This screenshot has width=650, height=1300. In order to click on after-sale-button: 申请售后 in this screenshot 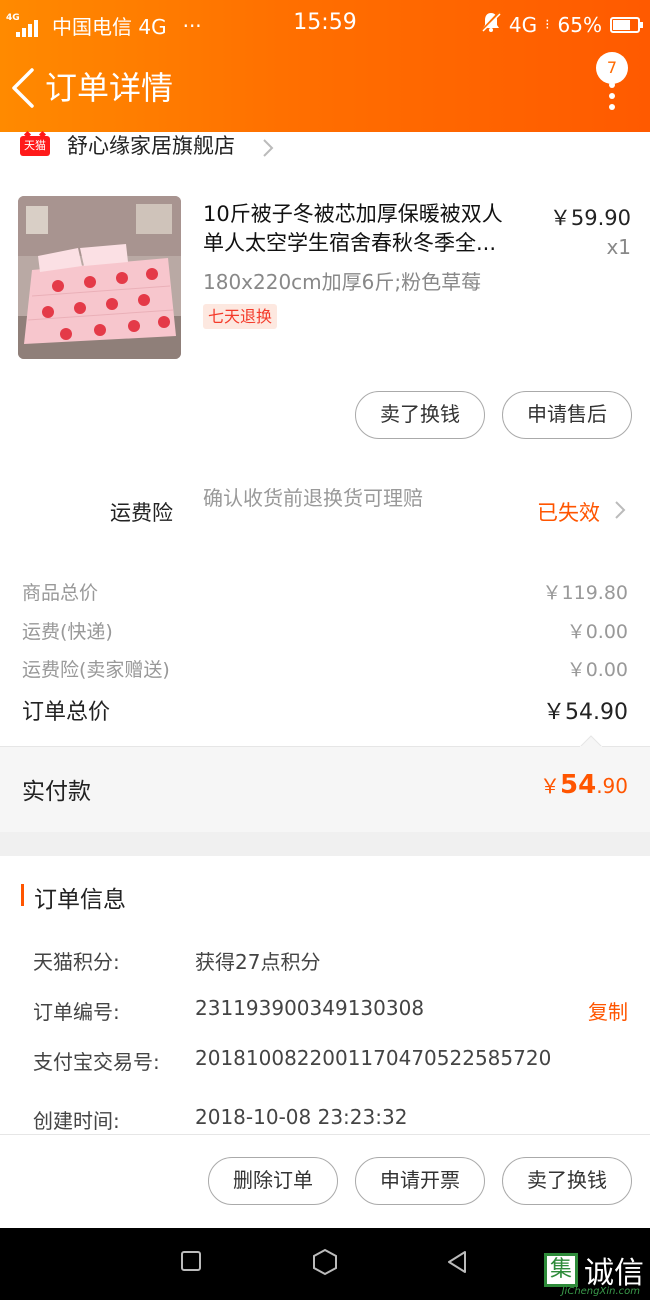, I will do `click(567, 415)`.